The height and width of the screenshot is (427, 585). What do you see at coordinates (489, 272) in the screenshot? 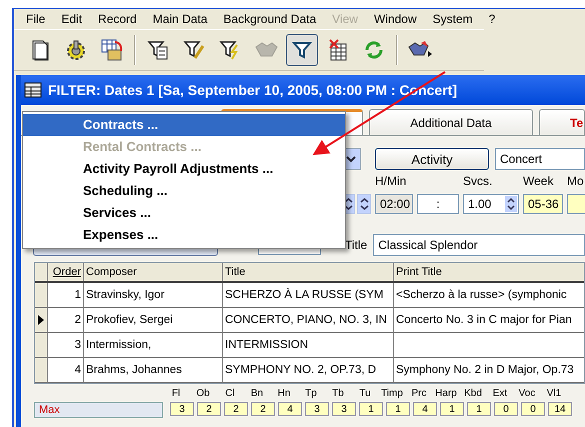
I see `column-header: Print Title` at bounding box center [489, 272].